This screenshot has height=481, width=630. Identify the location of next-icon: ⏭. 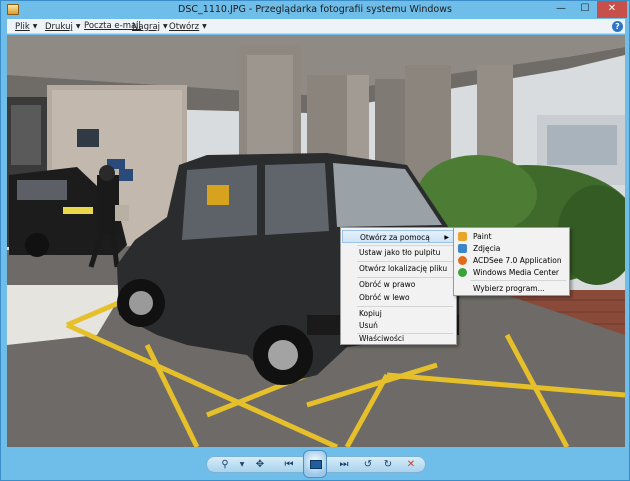
(344, 464).